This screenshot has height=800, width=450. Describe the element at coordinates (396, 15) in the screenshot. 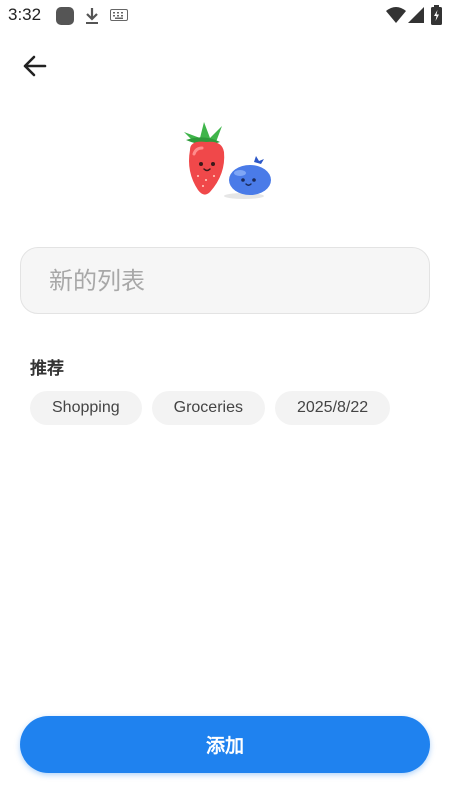

I see `wifi-icon` at that location.